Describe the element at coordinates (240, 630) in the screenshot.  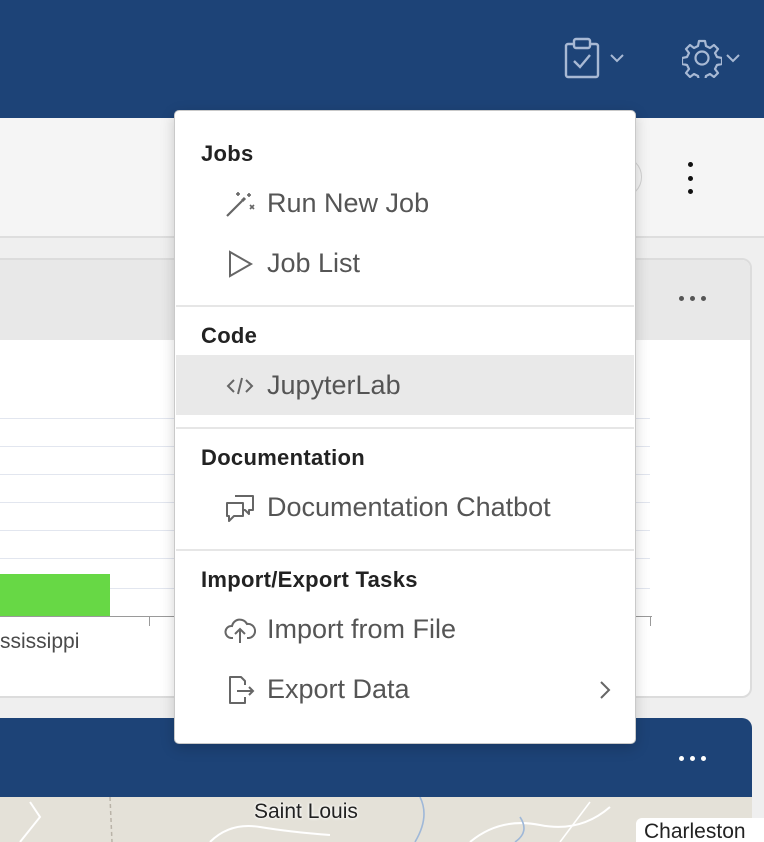
I see `cloud-upload-icon` at that location.